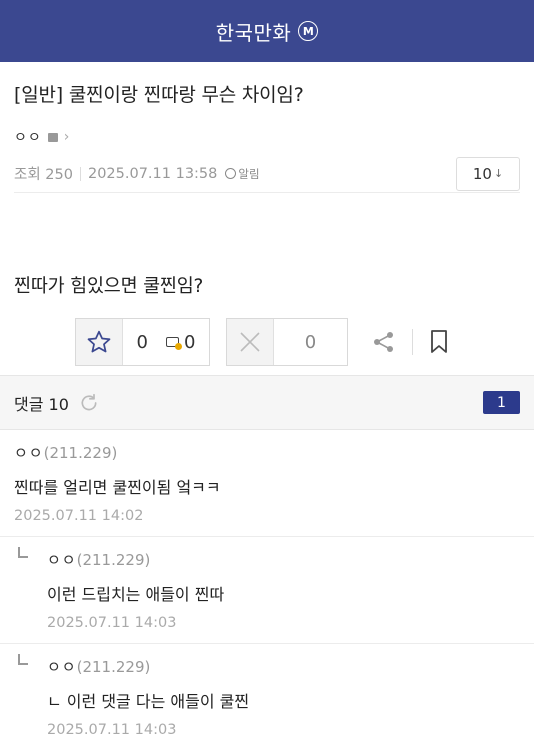 The height and width of the screenshot is (751, 534). Describe the element at coordinates (501, 402) in the screenshot. I see `comment-page-badge: 1` at that location.